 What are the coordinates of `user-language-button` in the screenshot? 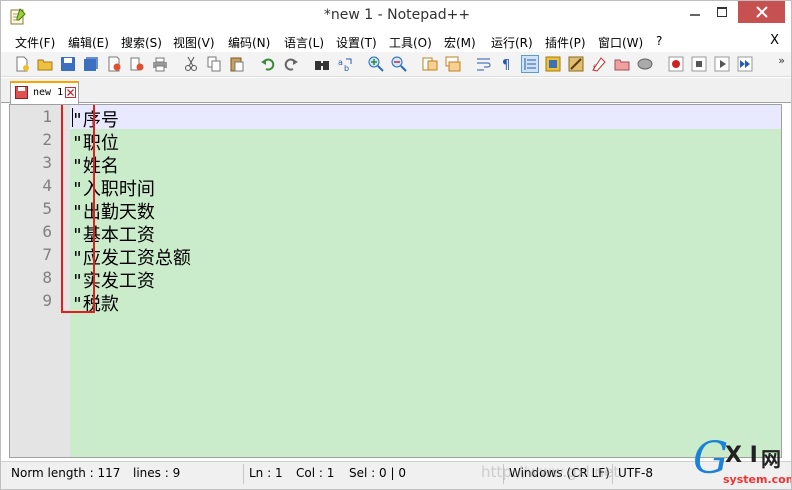 It's located at (553, 64).